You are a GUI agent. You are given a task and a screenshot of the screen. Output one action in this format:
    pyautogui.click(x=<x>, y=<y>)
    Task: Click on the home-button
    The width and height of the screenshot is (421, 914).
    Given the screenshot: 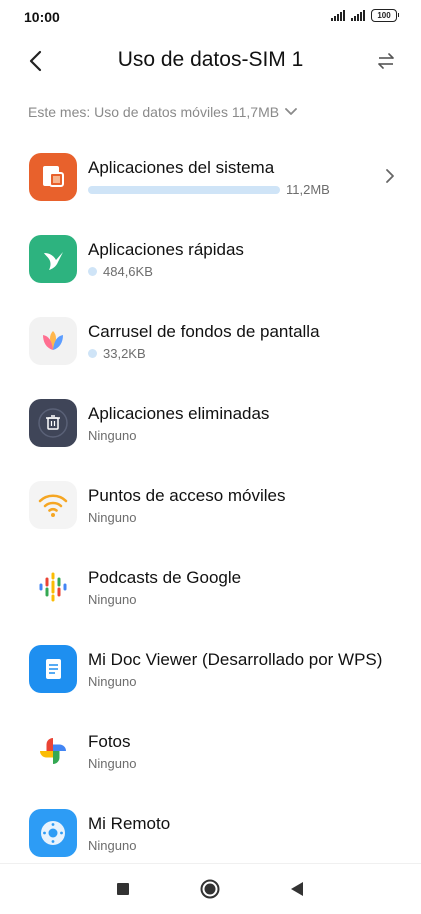 What is the action you would take?
    pyautogui.click(x=210, y=889)
    